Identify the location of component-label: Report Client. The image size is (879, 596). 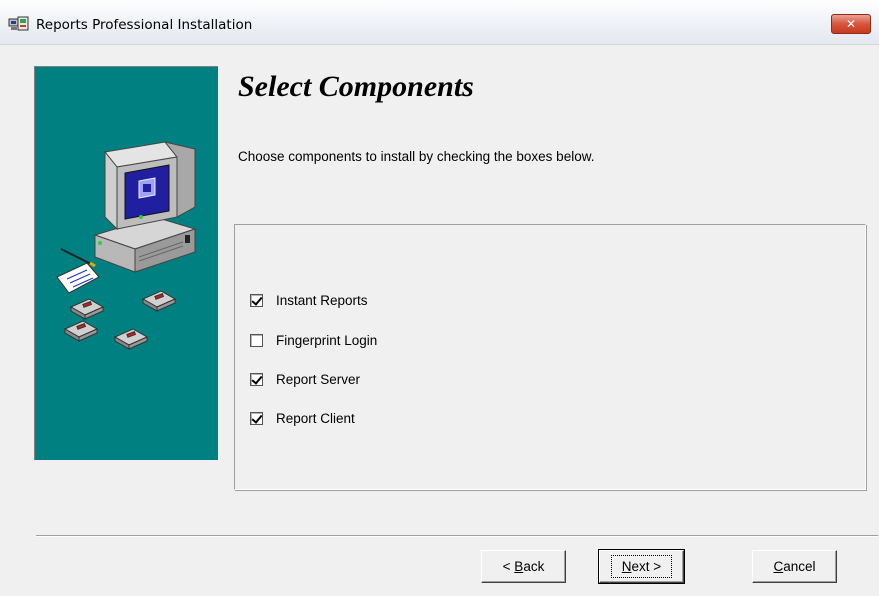
(315, 418).